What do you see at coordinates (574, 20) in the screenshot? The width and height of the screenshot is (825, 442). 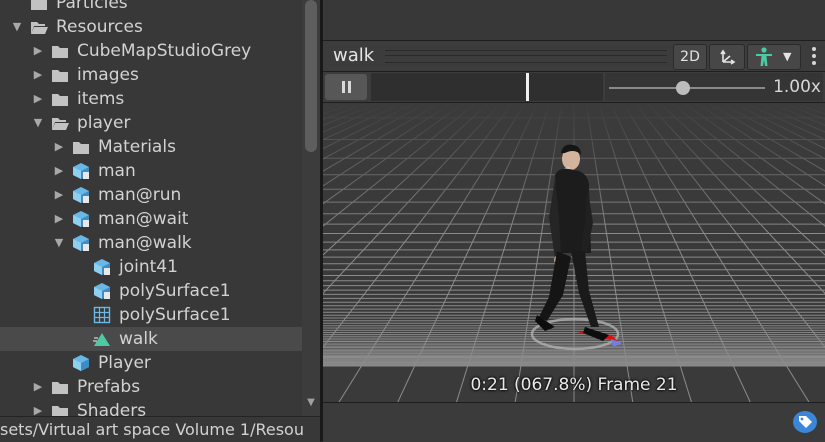 I see `inspector-top-area` at bounding box center [574, 20].